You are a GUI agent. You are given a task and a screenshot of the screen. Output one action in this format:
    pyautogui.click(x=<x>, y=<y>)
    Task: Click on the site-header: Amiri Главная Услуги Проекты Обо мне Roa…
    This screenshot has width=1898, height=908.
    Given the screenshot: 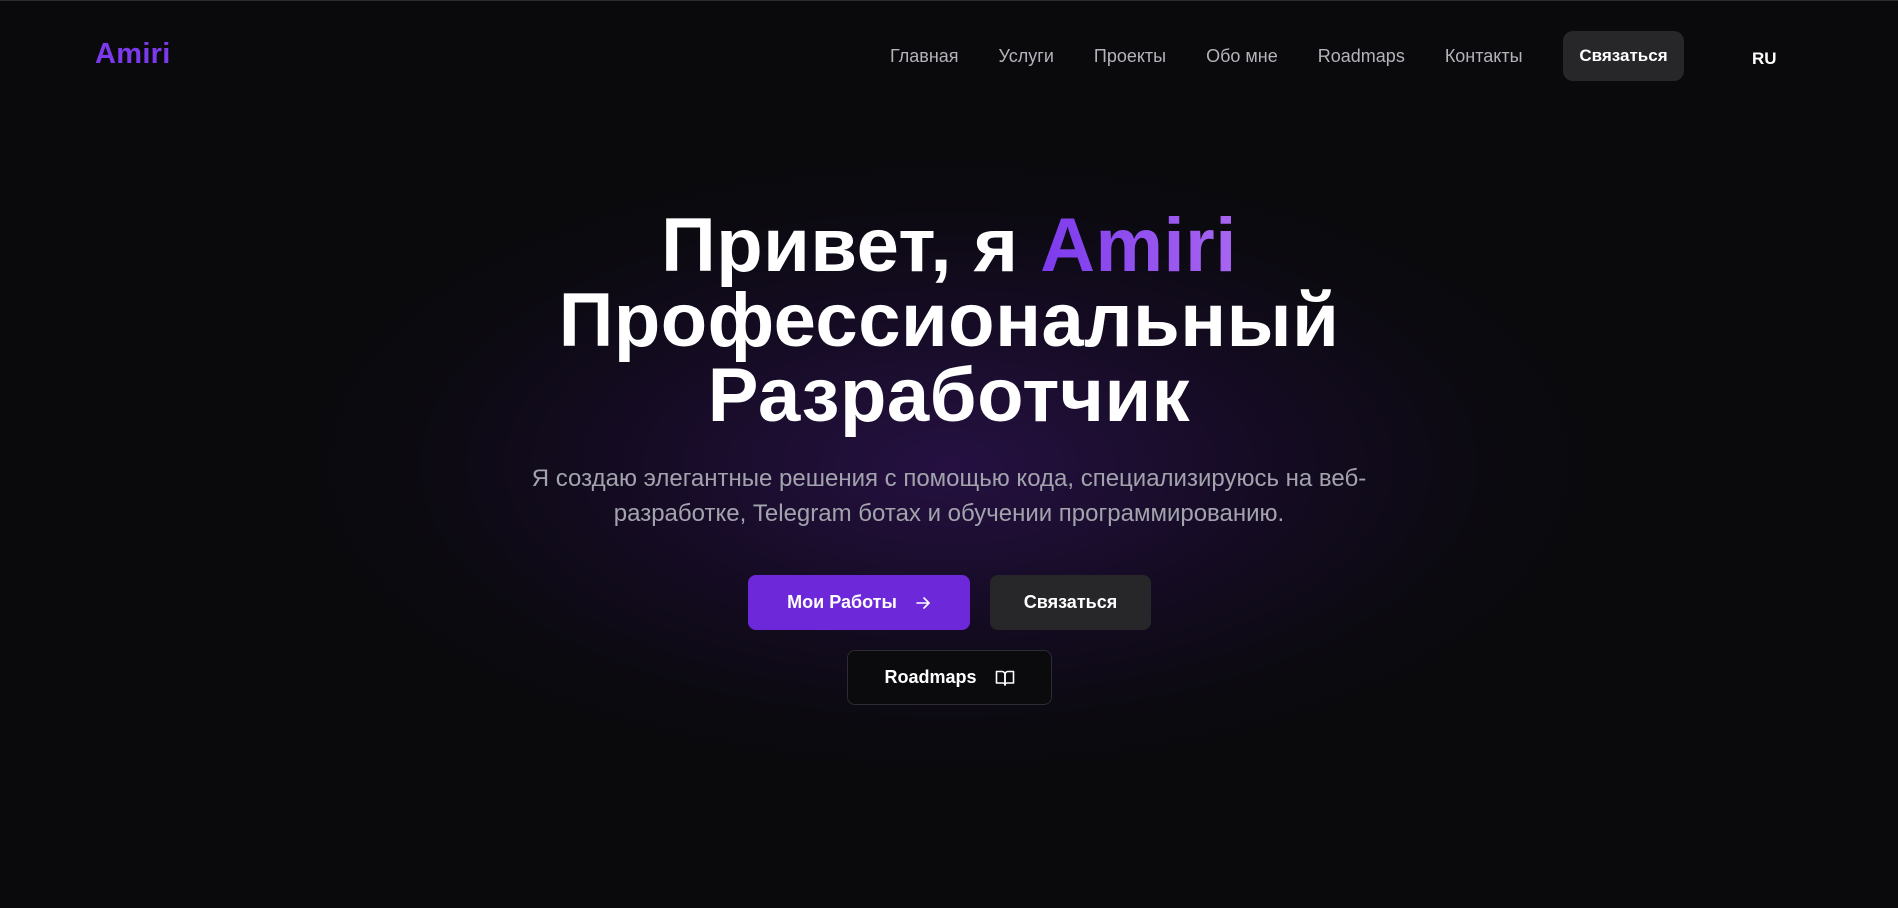 What is the action you would take?
    pyautogui.click(x=949, y=57)
    